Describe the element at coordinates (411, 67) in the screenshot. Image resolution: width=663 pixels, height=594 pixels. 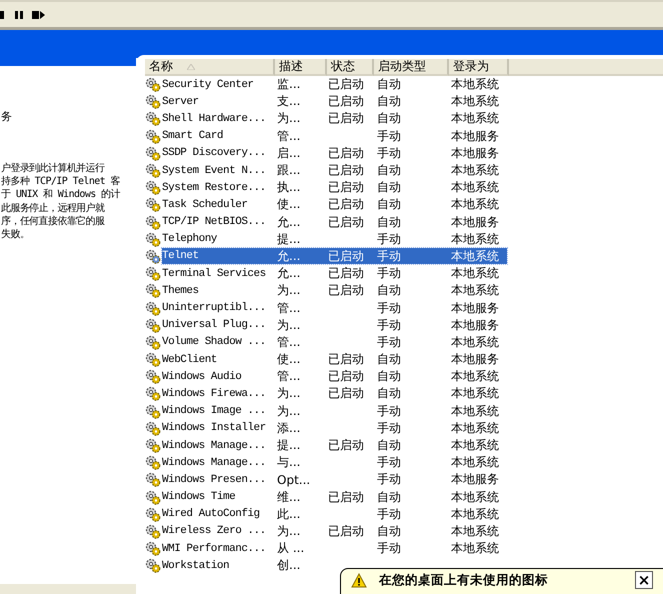
I see `column-header: 启动类型` at that location.